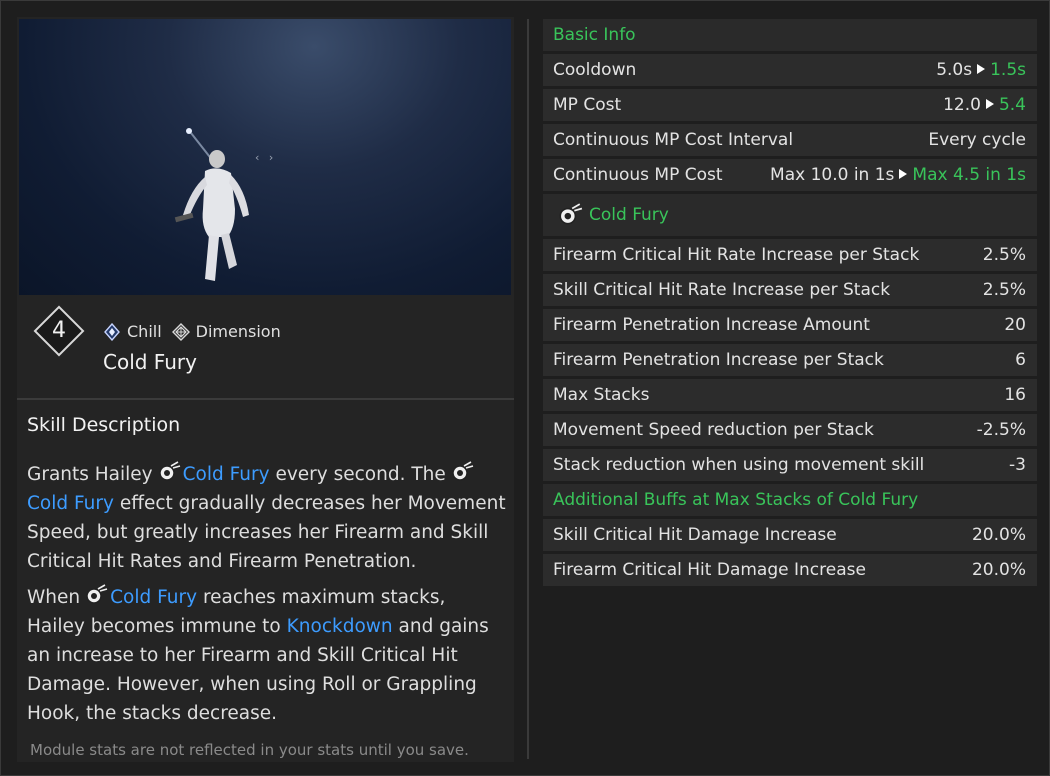 The image size is (1050, 776). Describe the element at coordinates (790, 215) in the screenshot. I see `cold-fury-header: Cold Fury` at that location.